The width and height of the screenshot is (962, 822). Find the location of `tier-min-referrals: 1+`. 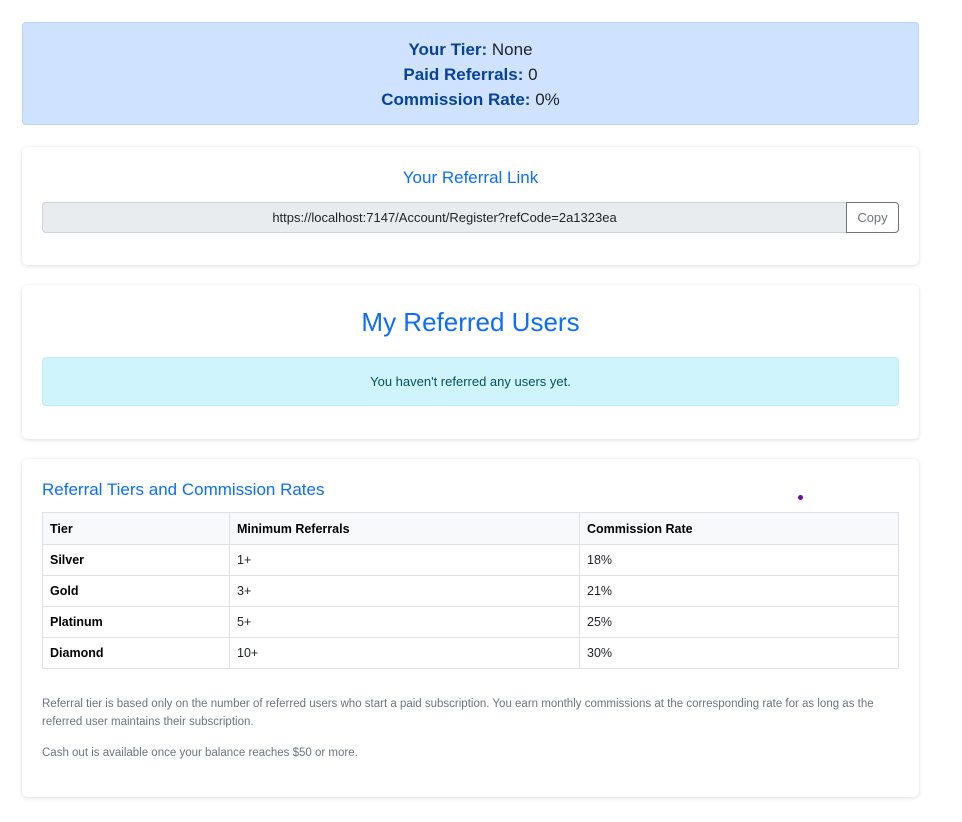

tier-min-referrals: 1+ is located at coordinates (404, 560).